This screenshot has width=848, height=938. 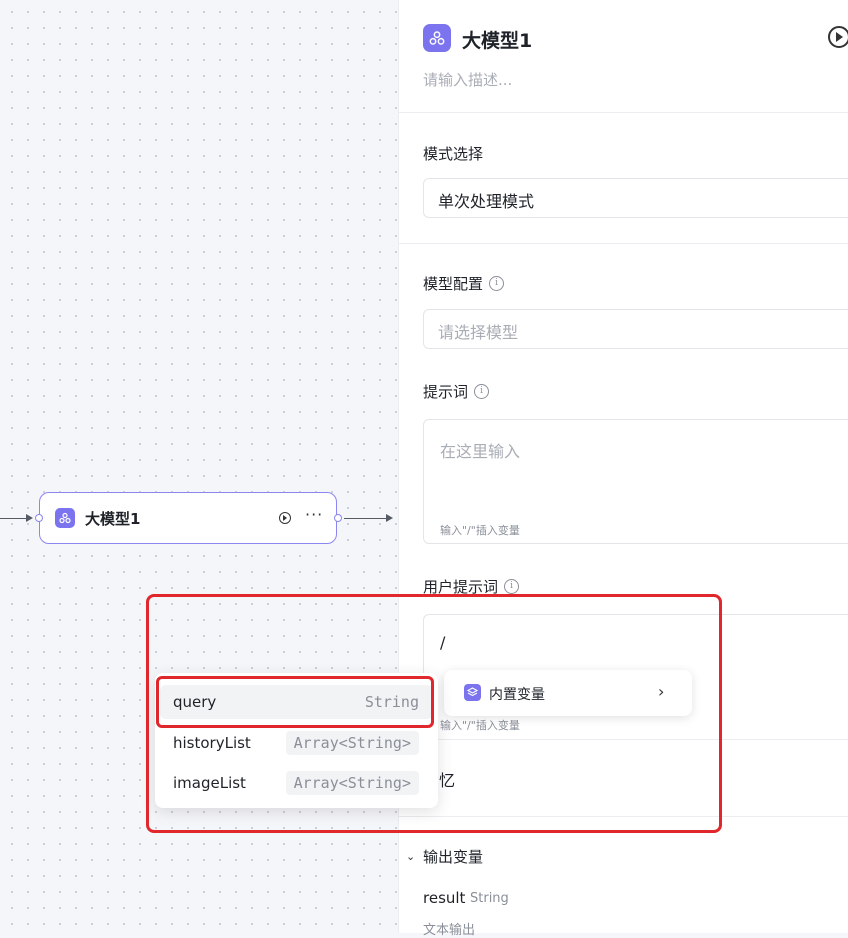 What do you see at coordinates (29, 518) in the screenshot?
I see `incoming-edge-arrow` at bounding box center [29, 518].